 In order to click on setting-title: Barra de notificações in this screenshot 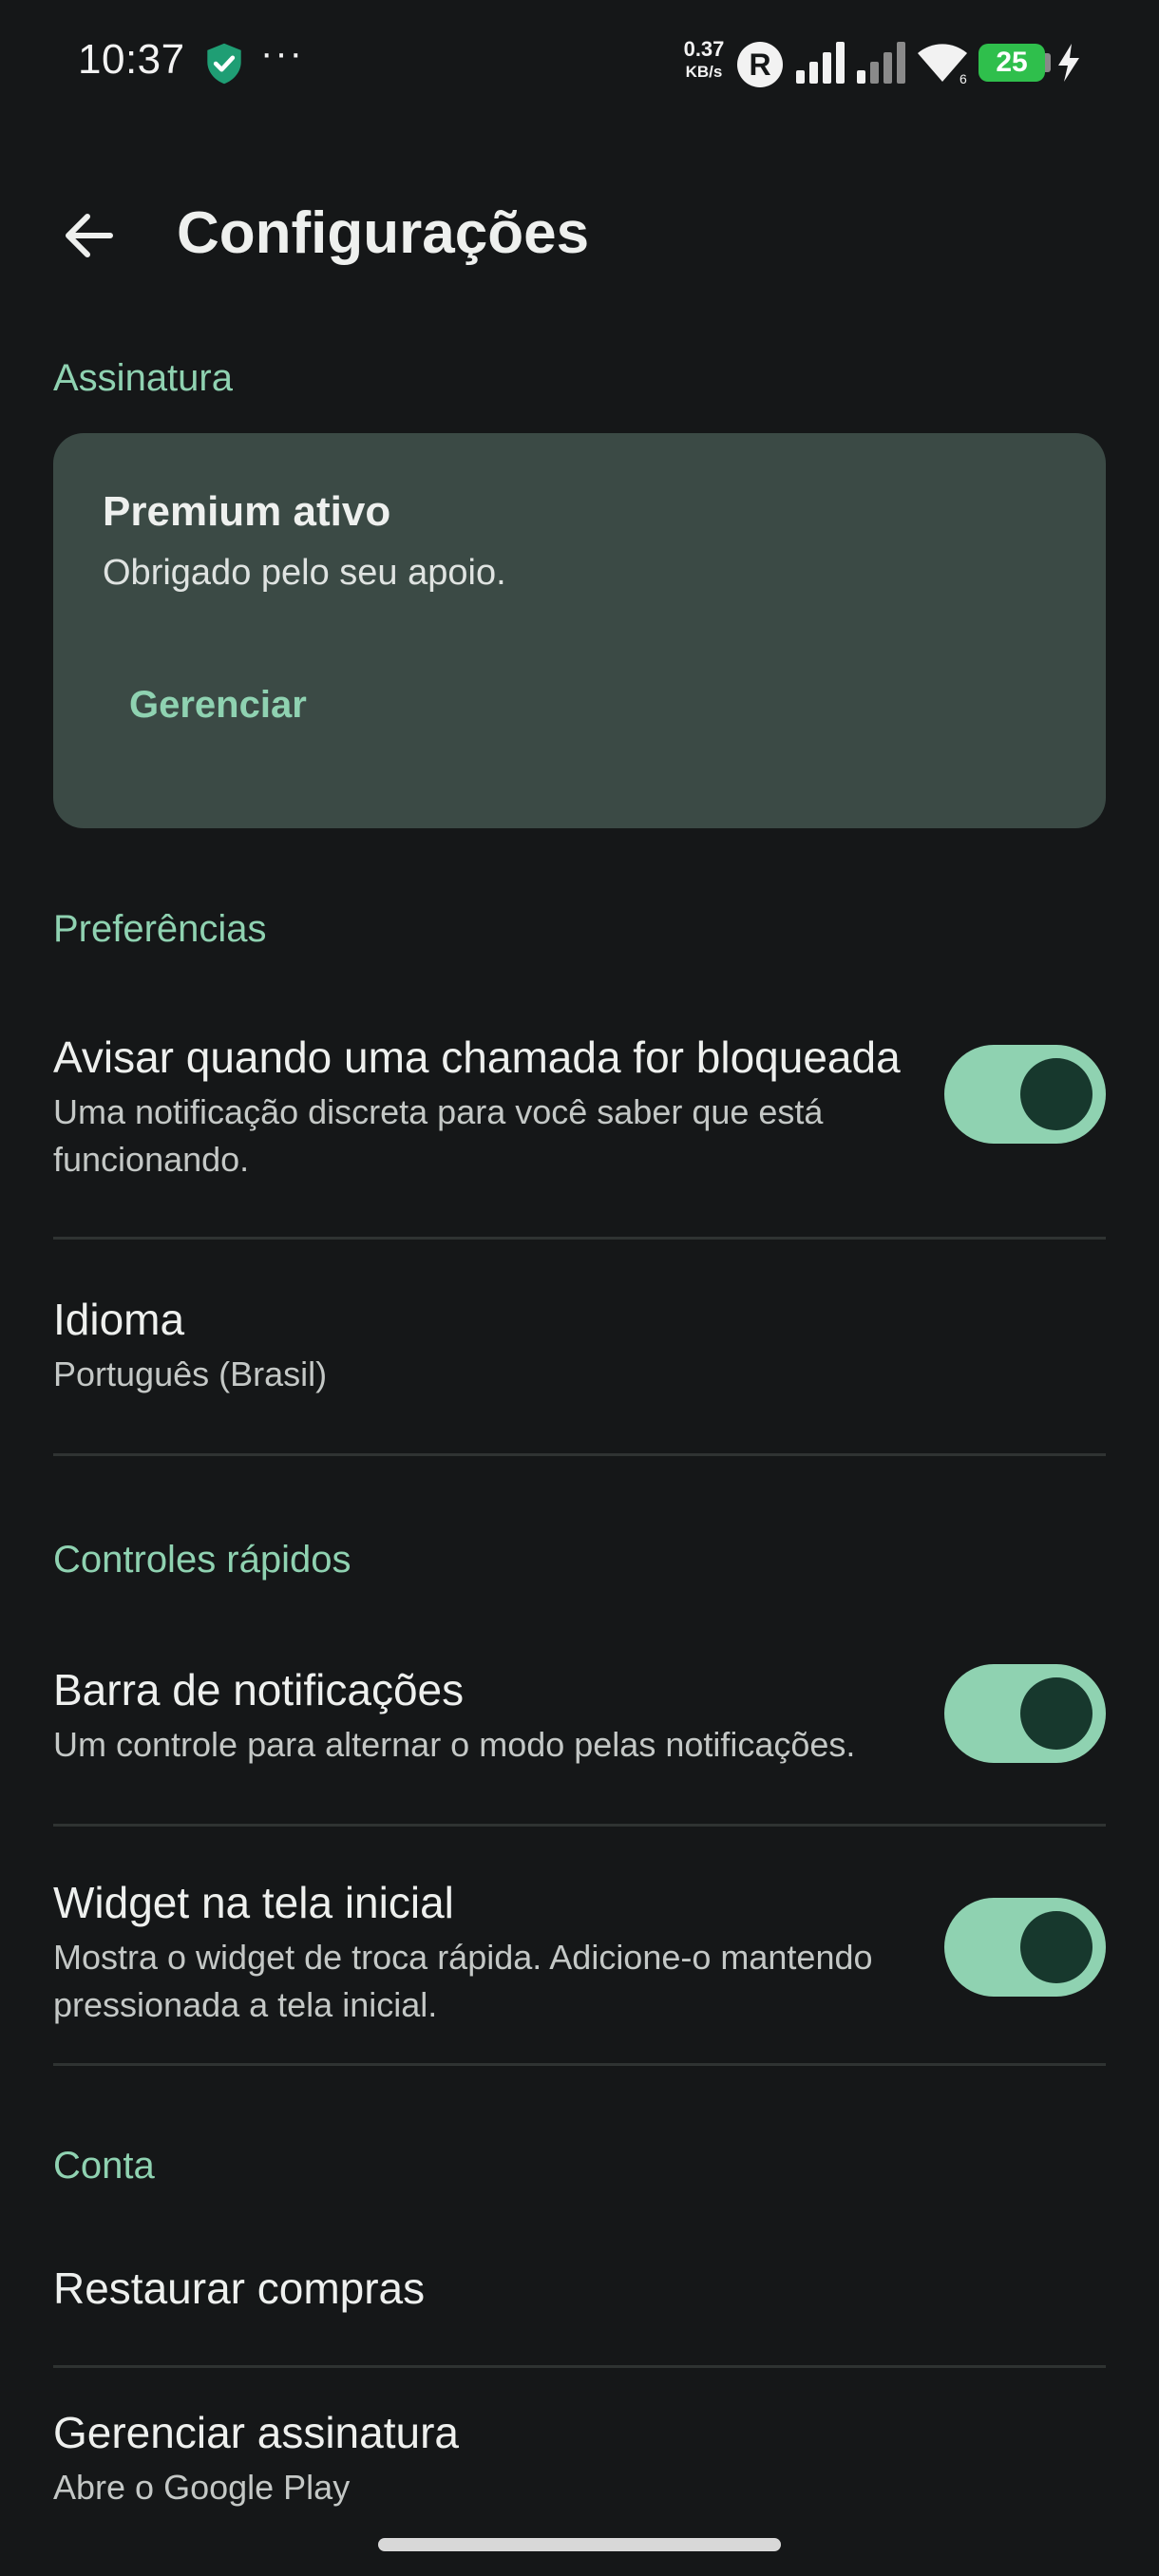, I will do `click(259, 1689)`.